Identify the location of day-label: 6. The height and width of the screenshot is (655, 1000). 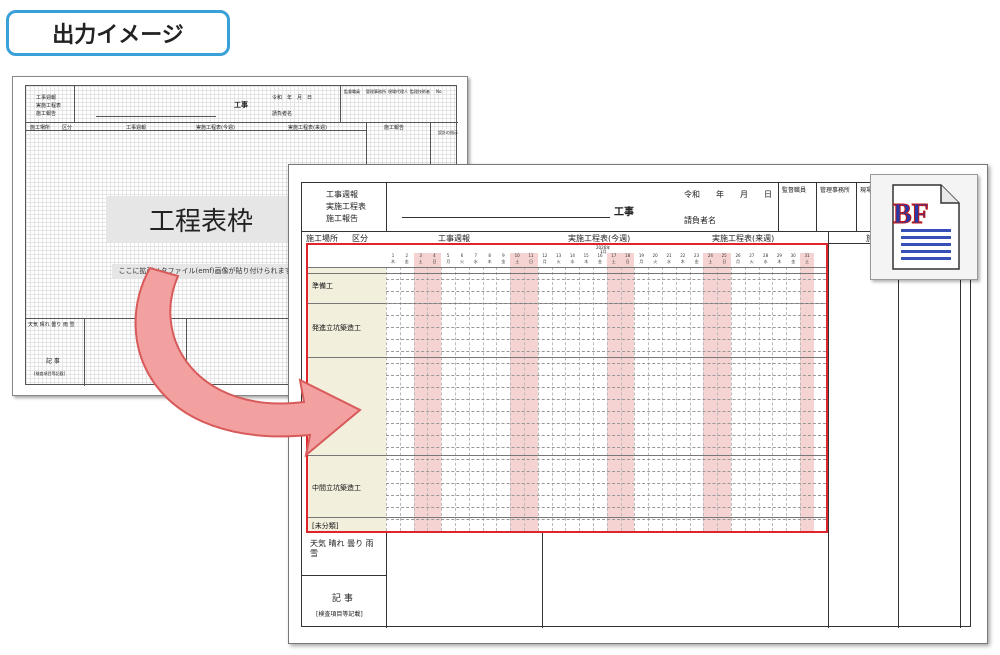
(462, 255).